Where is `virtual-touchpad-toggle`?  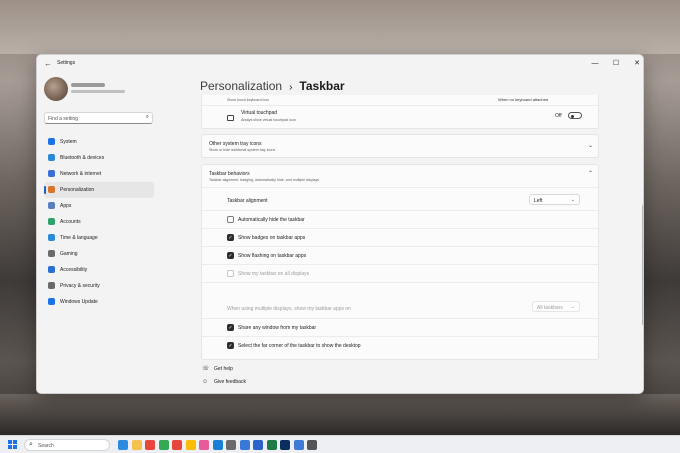
virtual-touchpad-toggle is located at coordinates (575, 115).